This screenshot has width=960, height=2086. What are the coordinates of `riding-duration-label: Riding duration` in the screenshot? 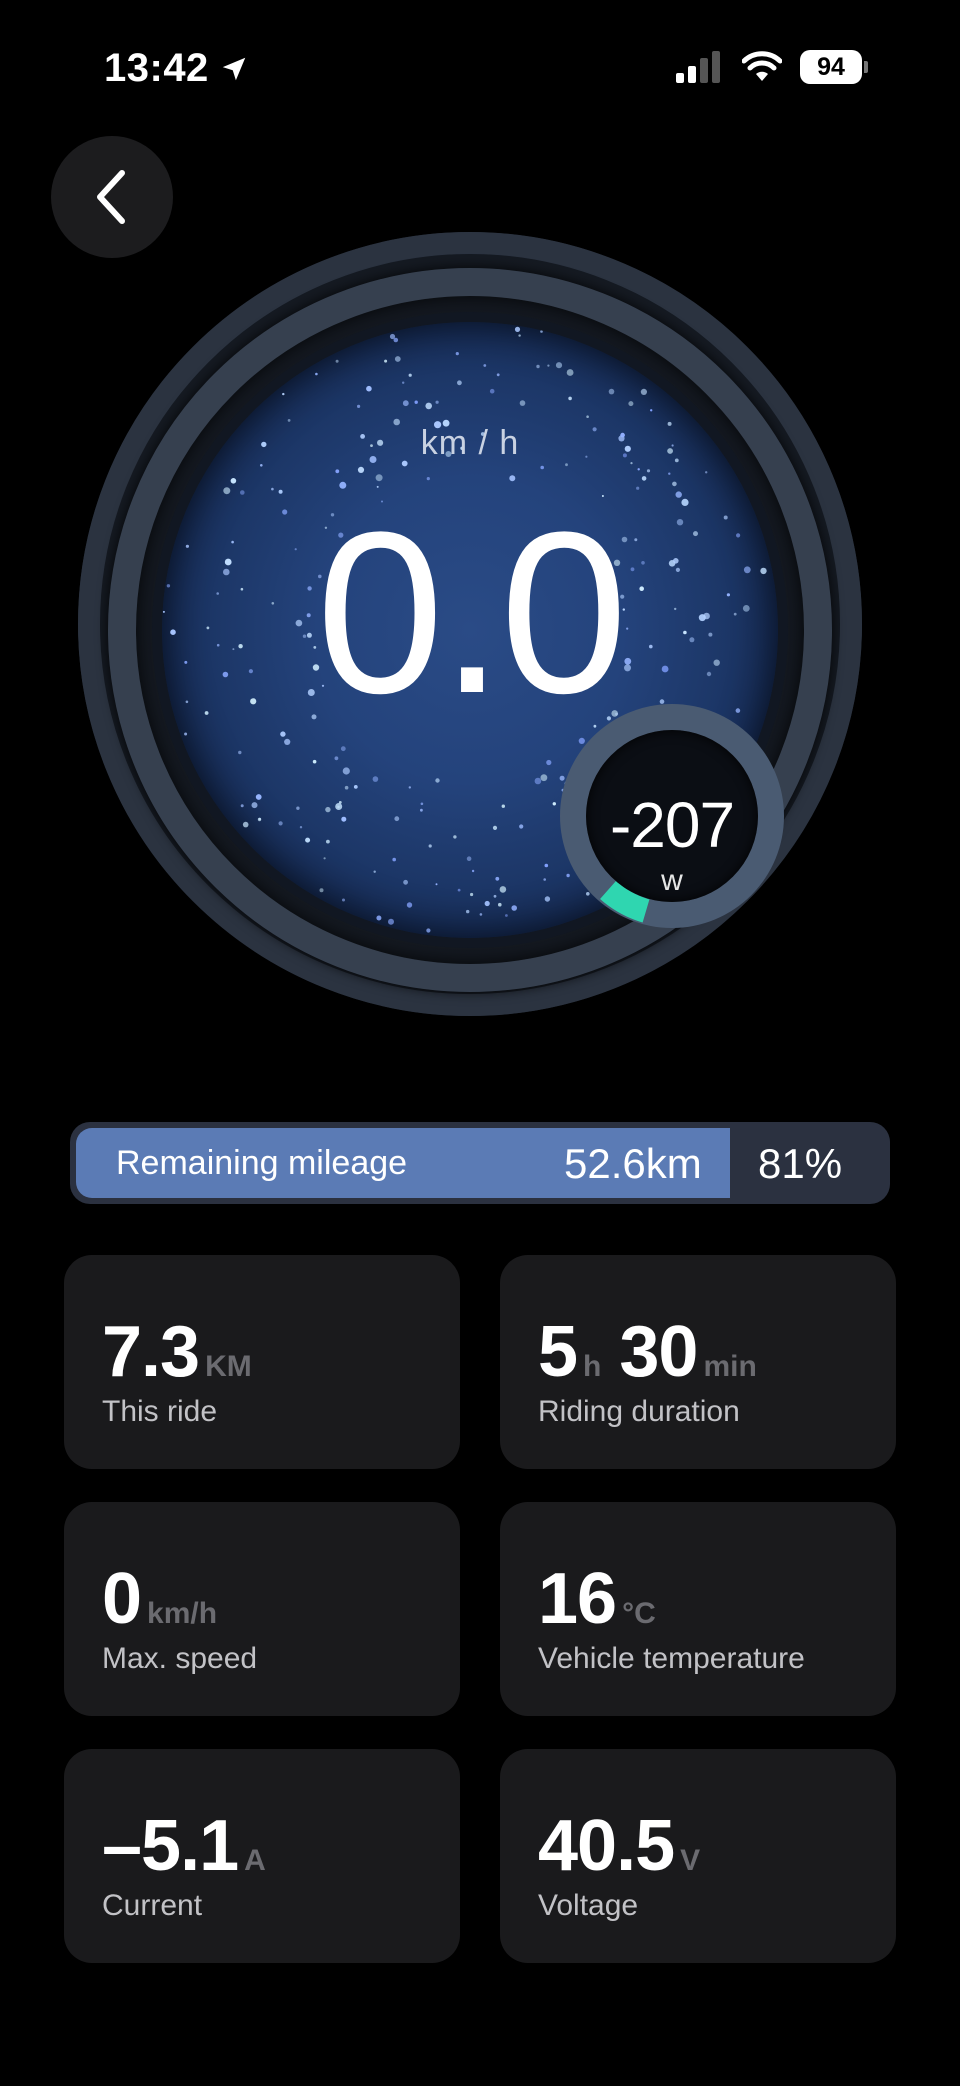 It's located at (639, 1411).